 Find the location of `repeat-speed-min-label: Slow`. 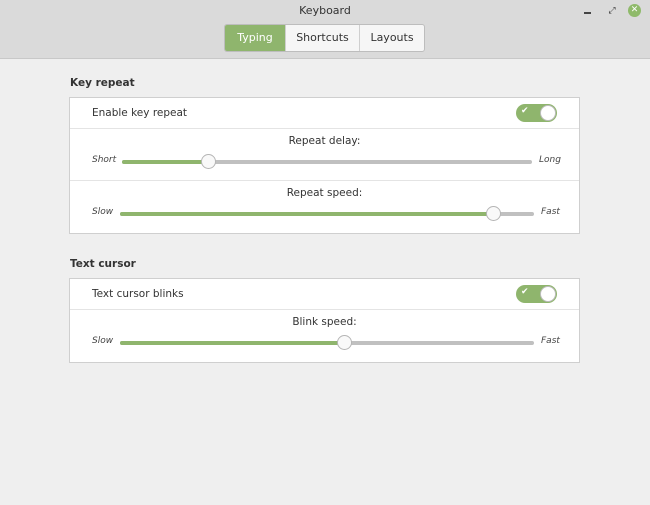

repeat-speed-min-label: Slow is located at coordinates (103, 212).